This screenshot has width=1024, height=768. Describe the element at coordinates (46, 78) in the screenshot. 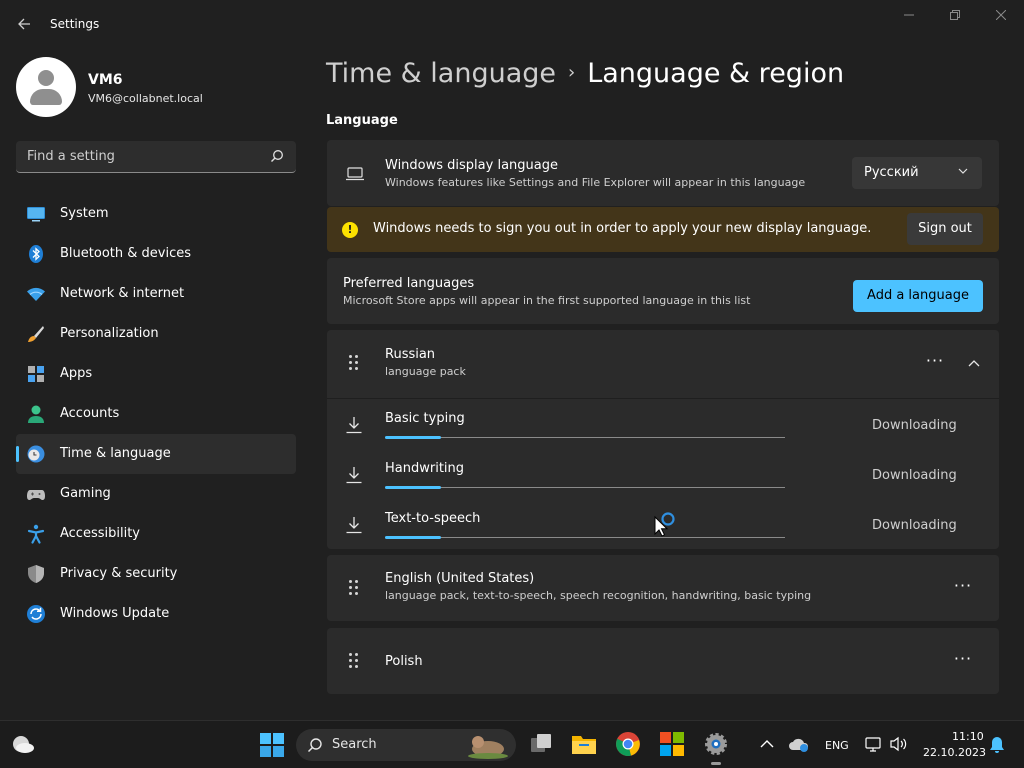

I see `avatar-head` at that location.